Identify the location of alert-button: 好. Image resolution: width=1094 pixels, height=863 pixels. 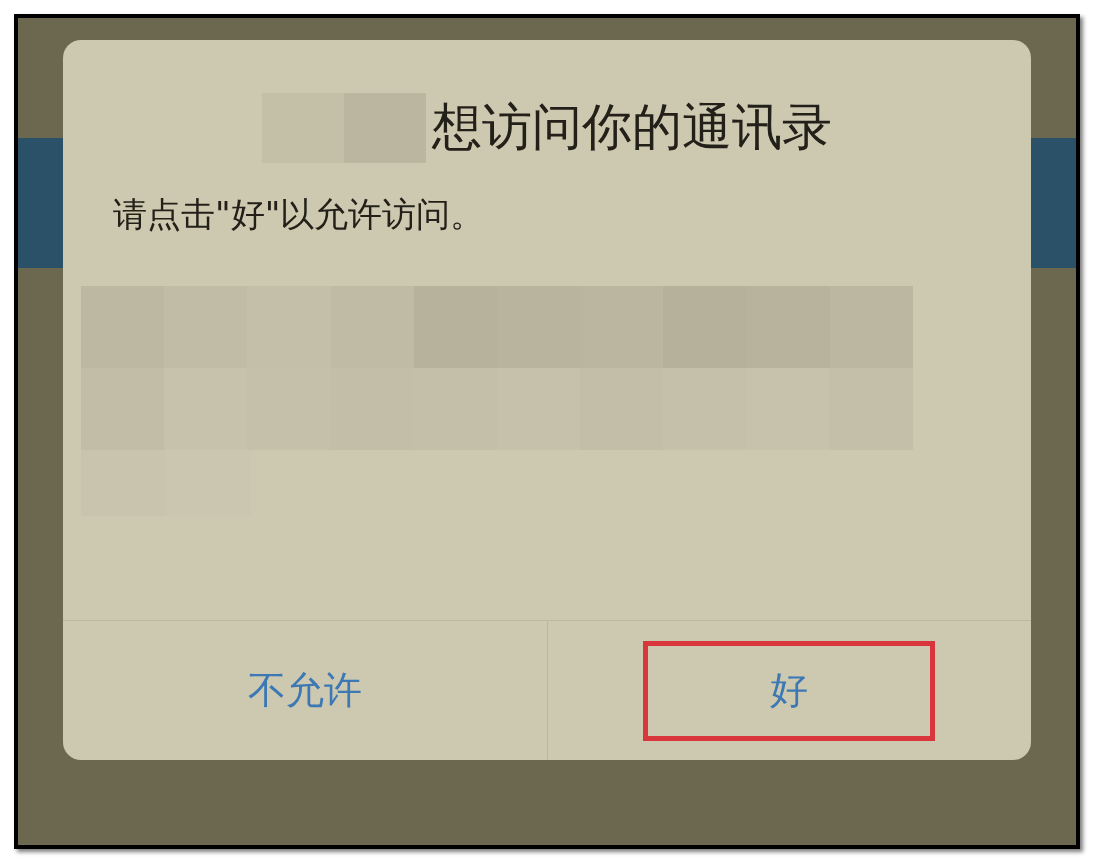
(789, 690).